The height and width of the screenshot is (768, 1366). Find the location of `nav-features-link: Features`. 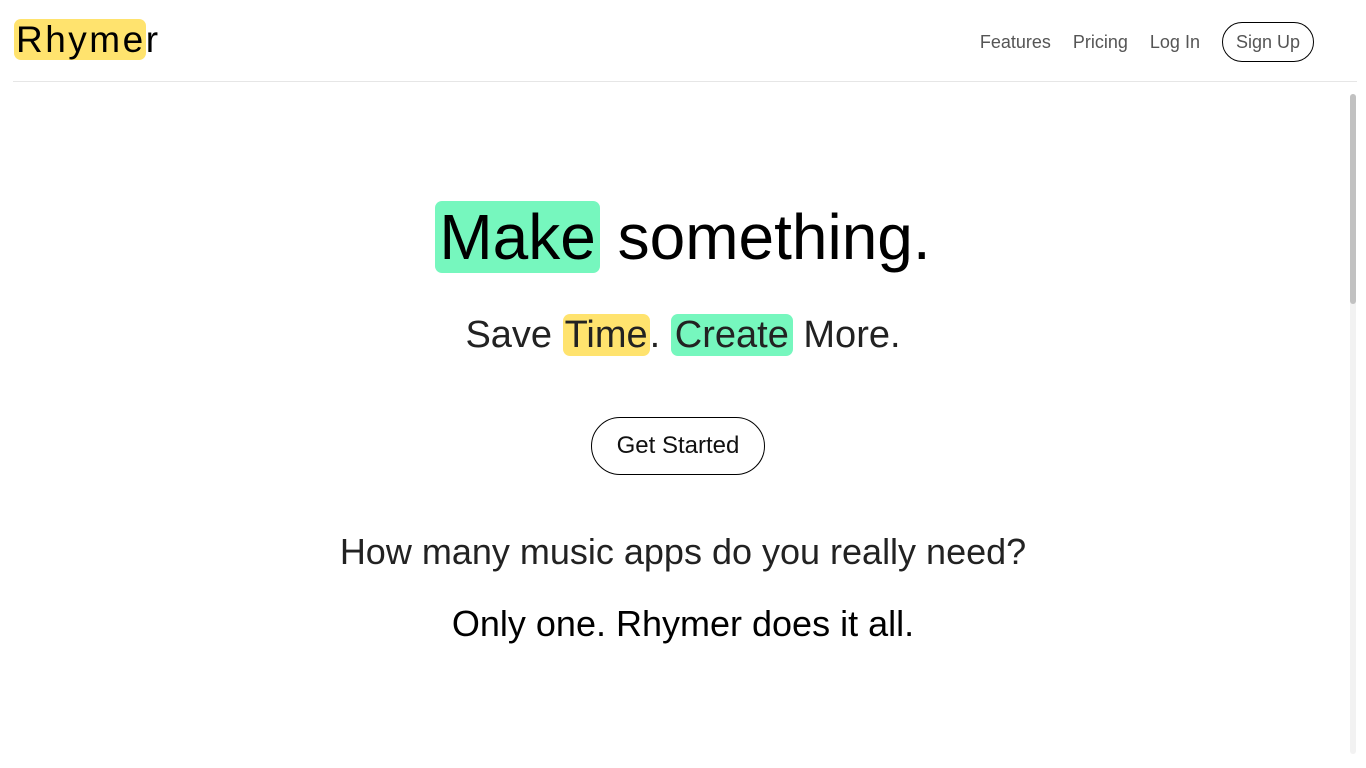

nav-features-link: Features is located at coordinates (1015, 42).